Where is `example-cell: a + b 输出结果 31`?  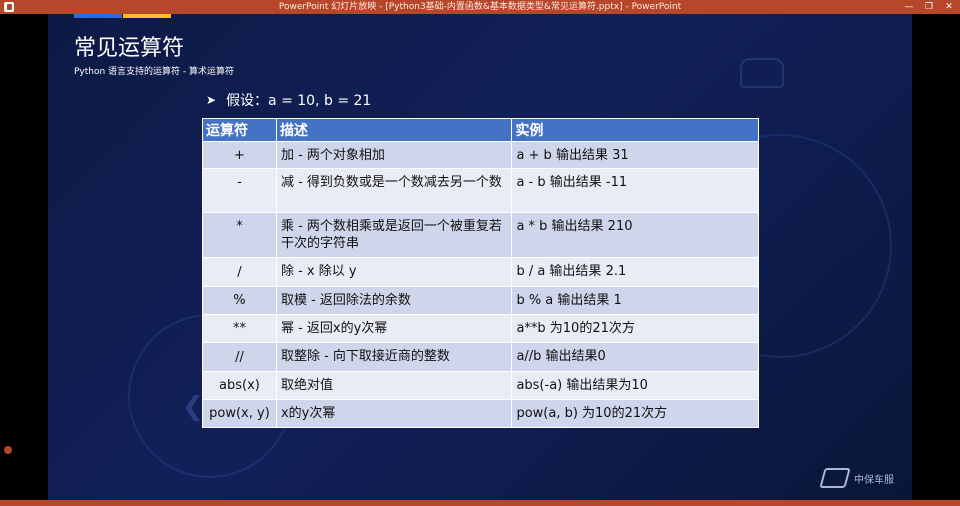 example-cell: a + b 输出结果 31 is located at coordinates (635, 155).